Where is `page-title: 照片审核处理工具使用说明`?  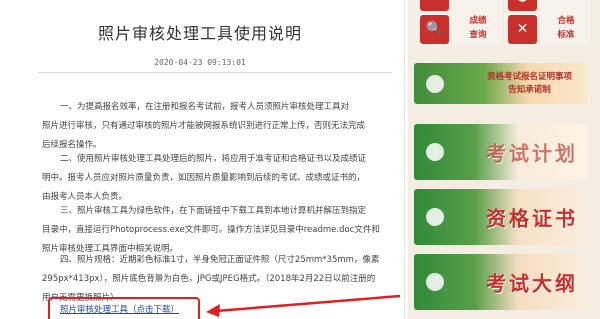
page-title: 照片审核处理工具使用说明 is located at coordinates (199, 33).